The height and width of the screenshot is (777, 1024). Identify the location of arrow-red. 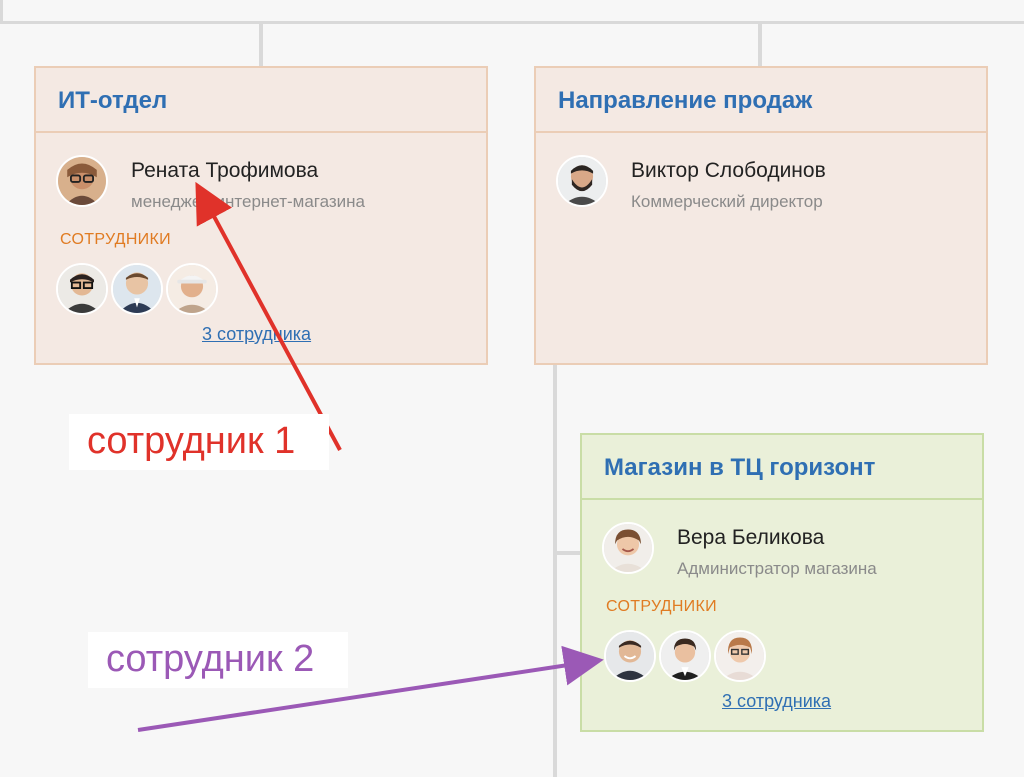
(268, 316).